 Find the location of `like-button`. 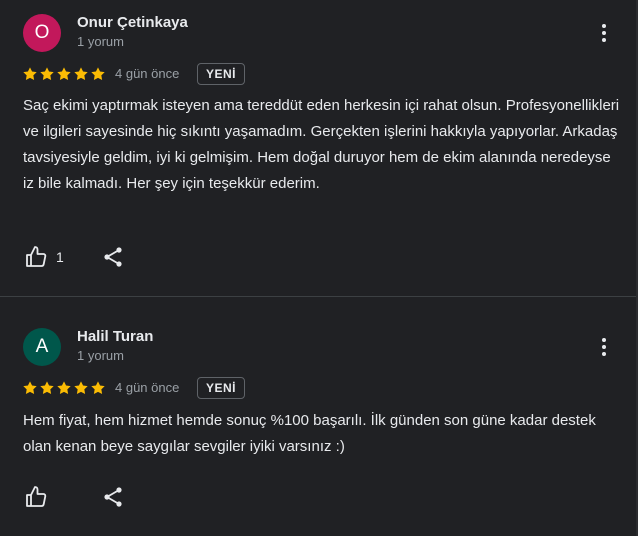

like-button is located at coordinates (40, 497).